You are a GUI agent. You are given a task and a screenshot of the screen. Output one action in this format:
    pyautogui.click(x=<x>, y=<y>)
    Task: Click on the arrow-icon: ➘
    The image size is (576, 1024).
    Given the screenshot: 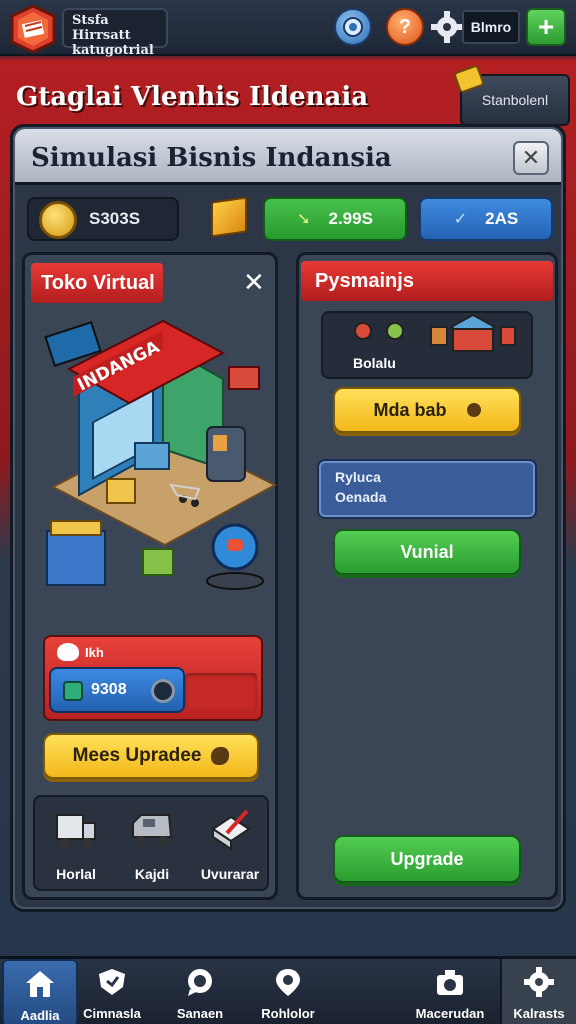 What is the action you would take?
    pyautogui.click(x=304, y=219)
    